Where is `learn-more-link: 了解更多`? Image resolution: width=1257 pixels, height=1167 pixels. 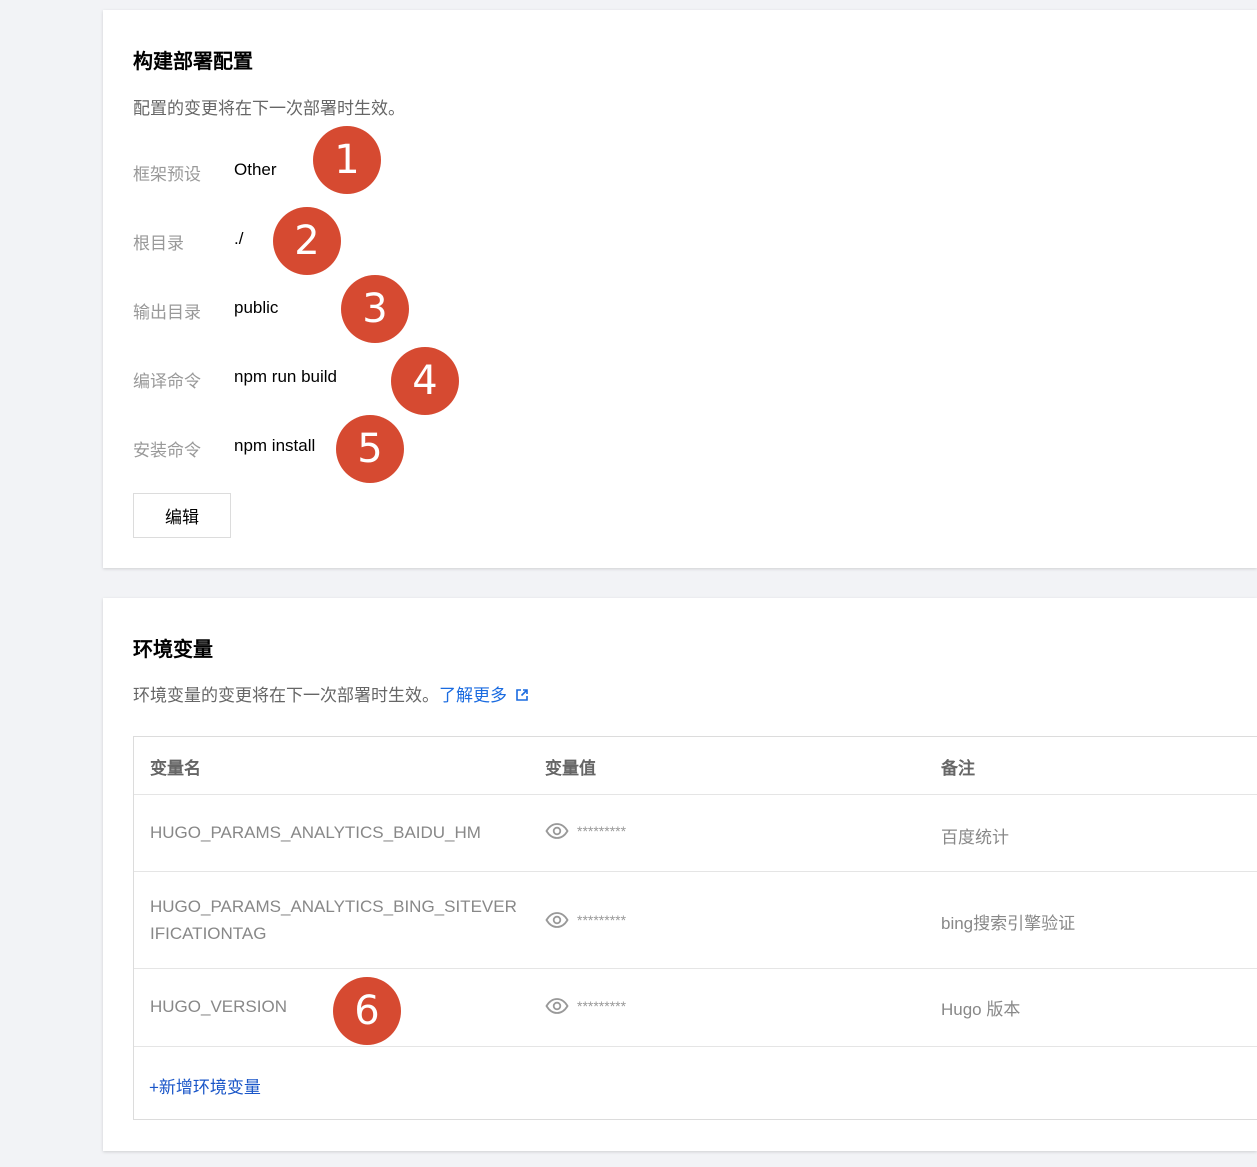
learn-more-link: 了解更多 is located at coordinates (473, 695).